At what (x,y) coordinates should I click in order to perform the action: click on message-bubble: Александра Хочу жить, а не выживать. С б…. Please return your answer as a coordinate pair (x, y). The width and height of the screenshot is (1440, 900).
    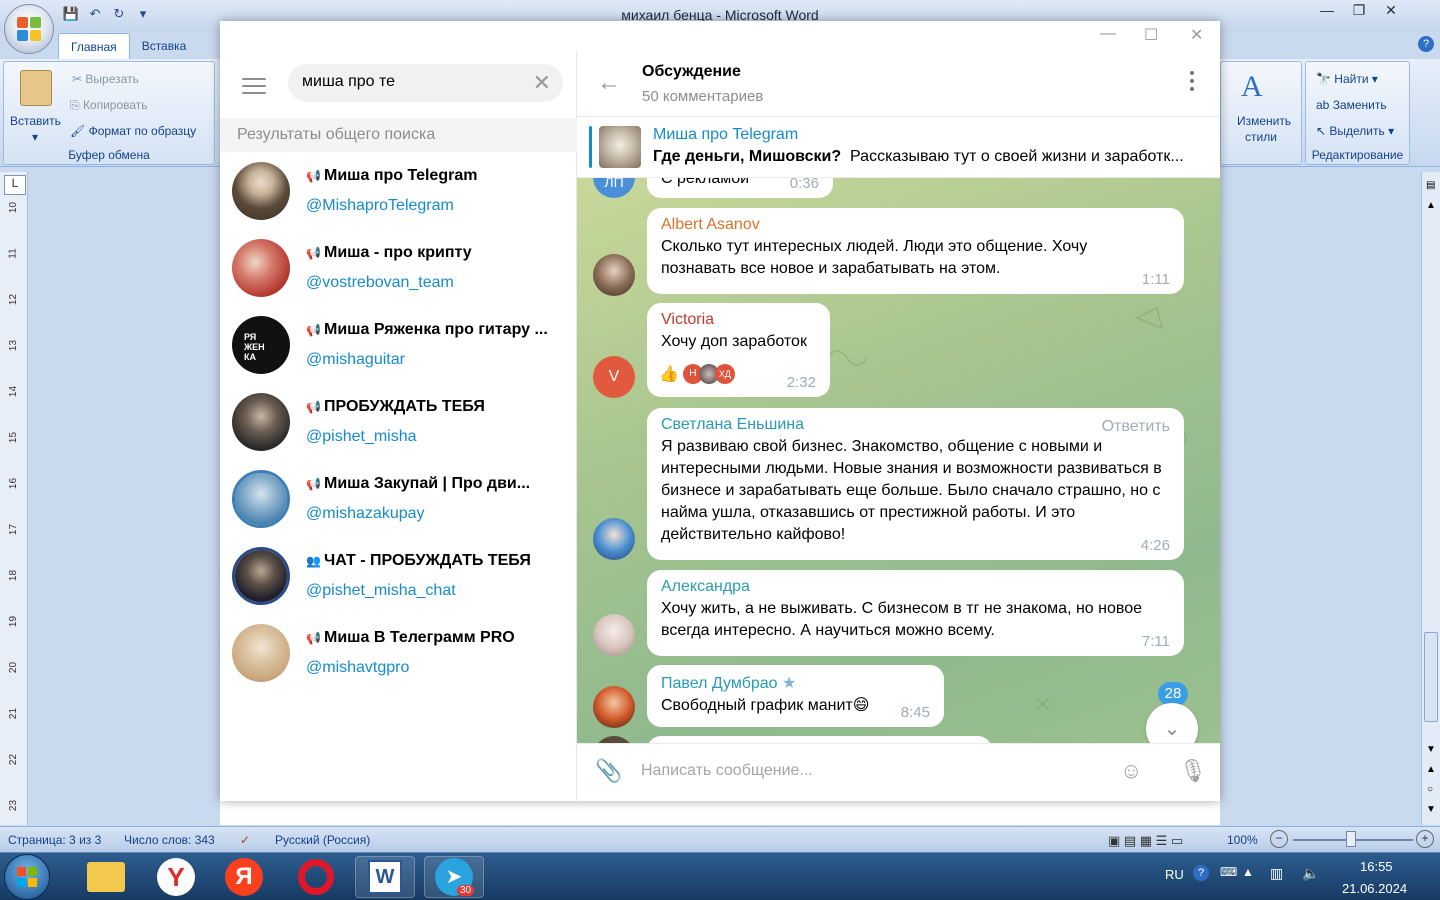
    Looking at the image, I should click on (915, 613).